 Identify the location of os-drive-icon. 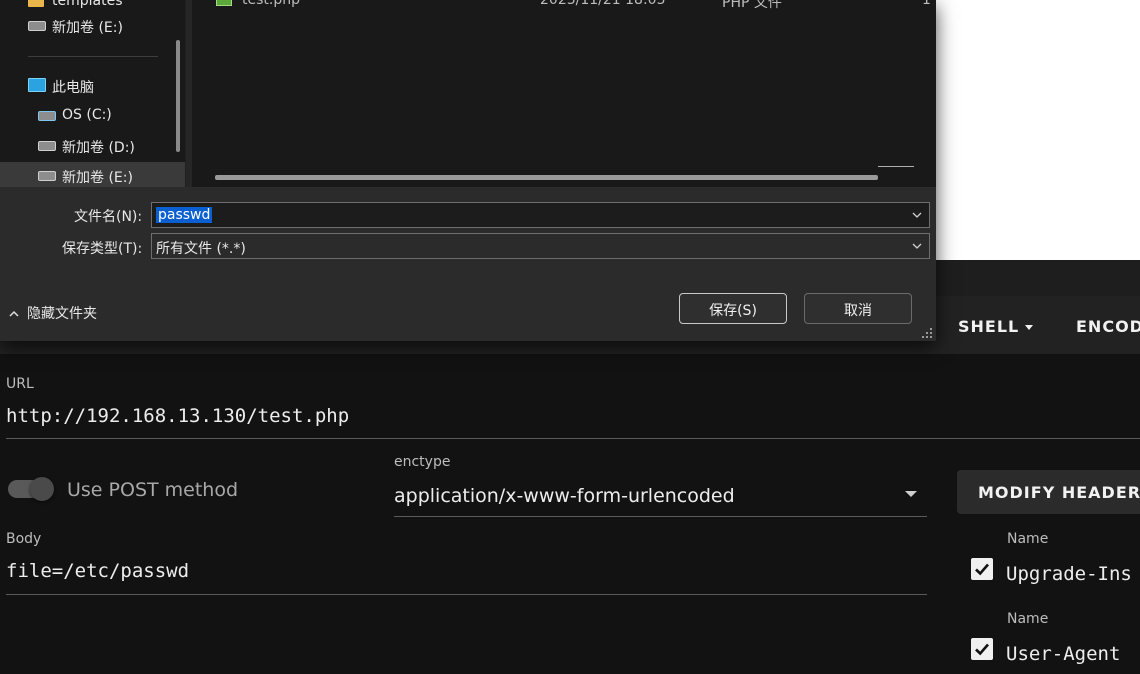
(47, 116).